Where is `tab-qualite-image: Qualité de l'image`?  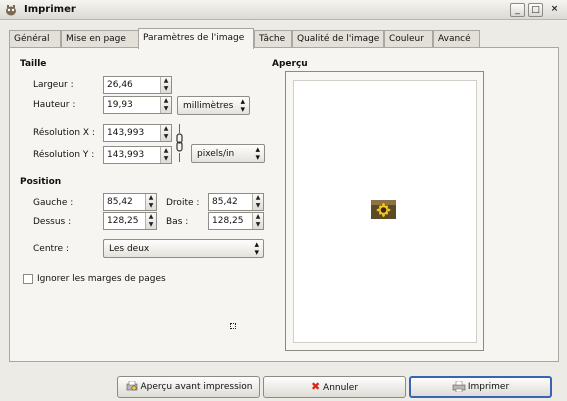 tab-qualite-image: Qualité de l'image is located at coordinates (338, 39).